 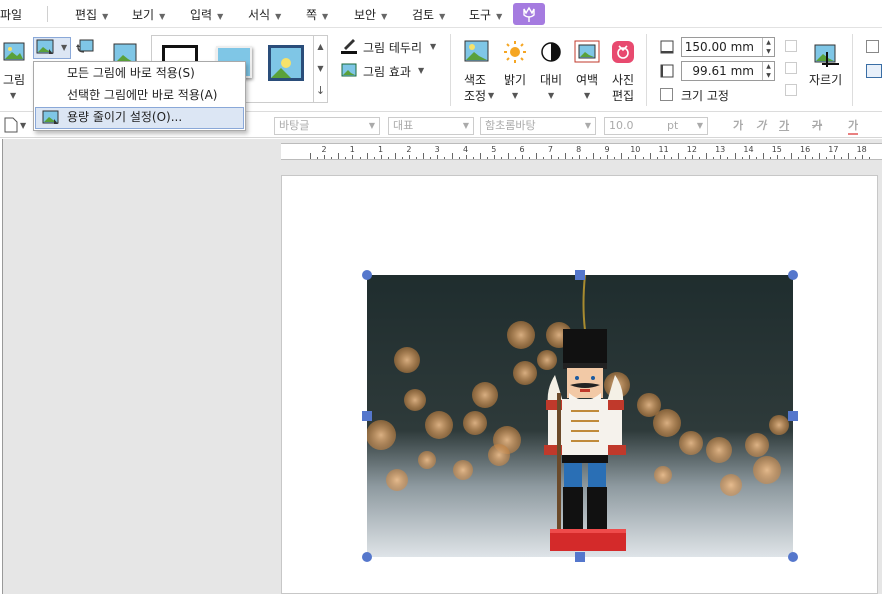 What do you see at coordinates (11, 14) in the screenshot?
I see `menu-file: 파일` at bounding box center [11, 14].